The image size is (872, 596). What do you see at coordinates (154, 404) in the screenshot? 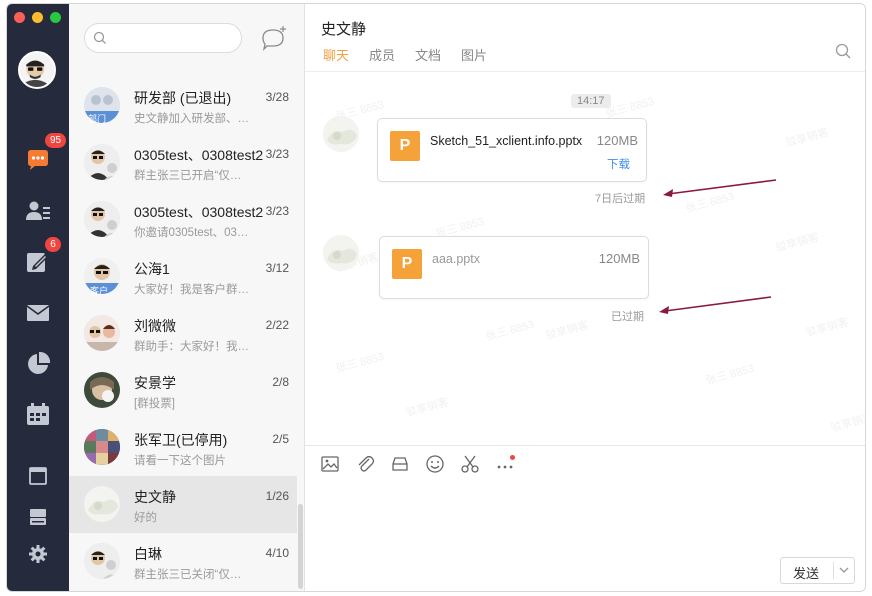
I see `conversation-preview: [群投票]` at bounding box center [154, 404].